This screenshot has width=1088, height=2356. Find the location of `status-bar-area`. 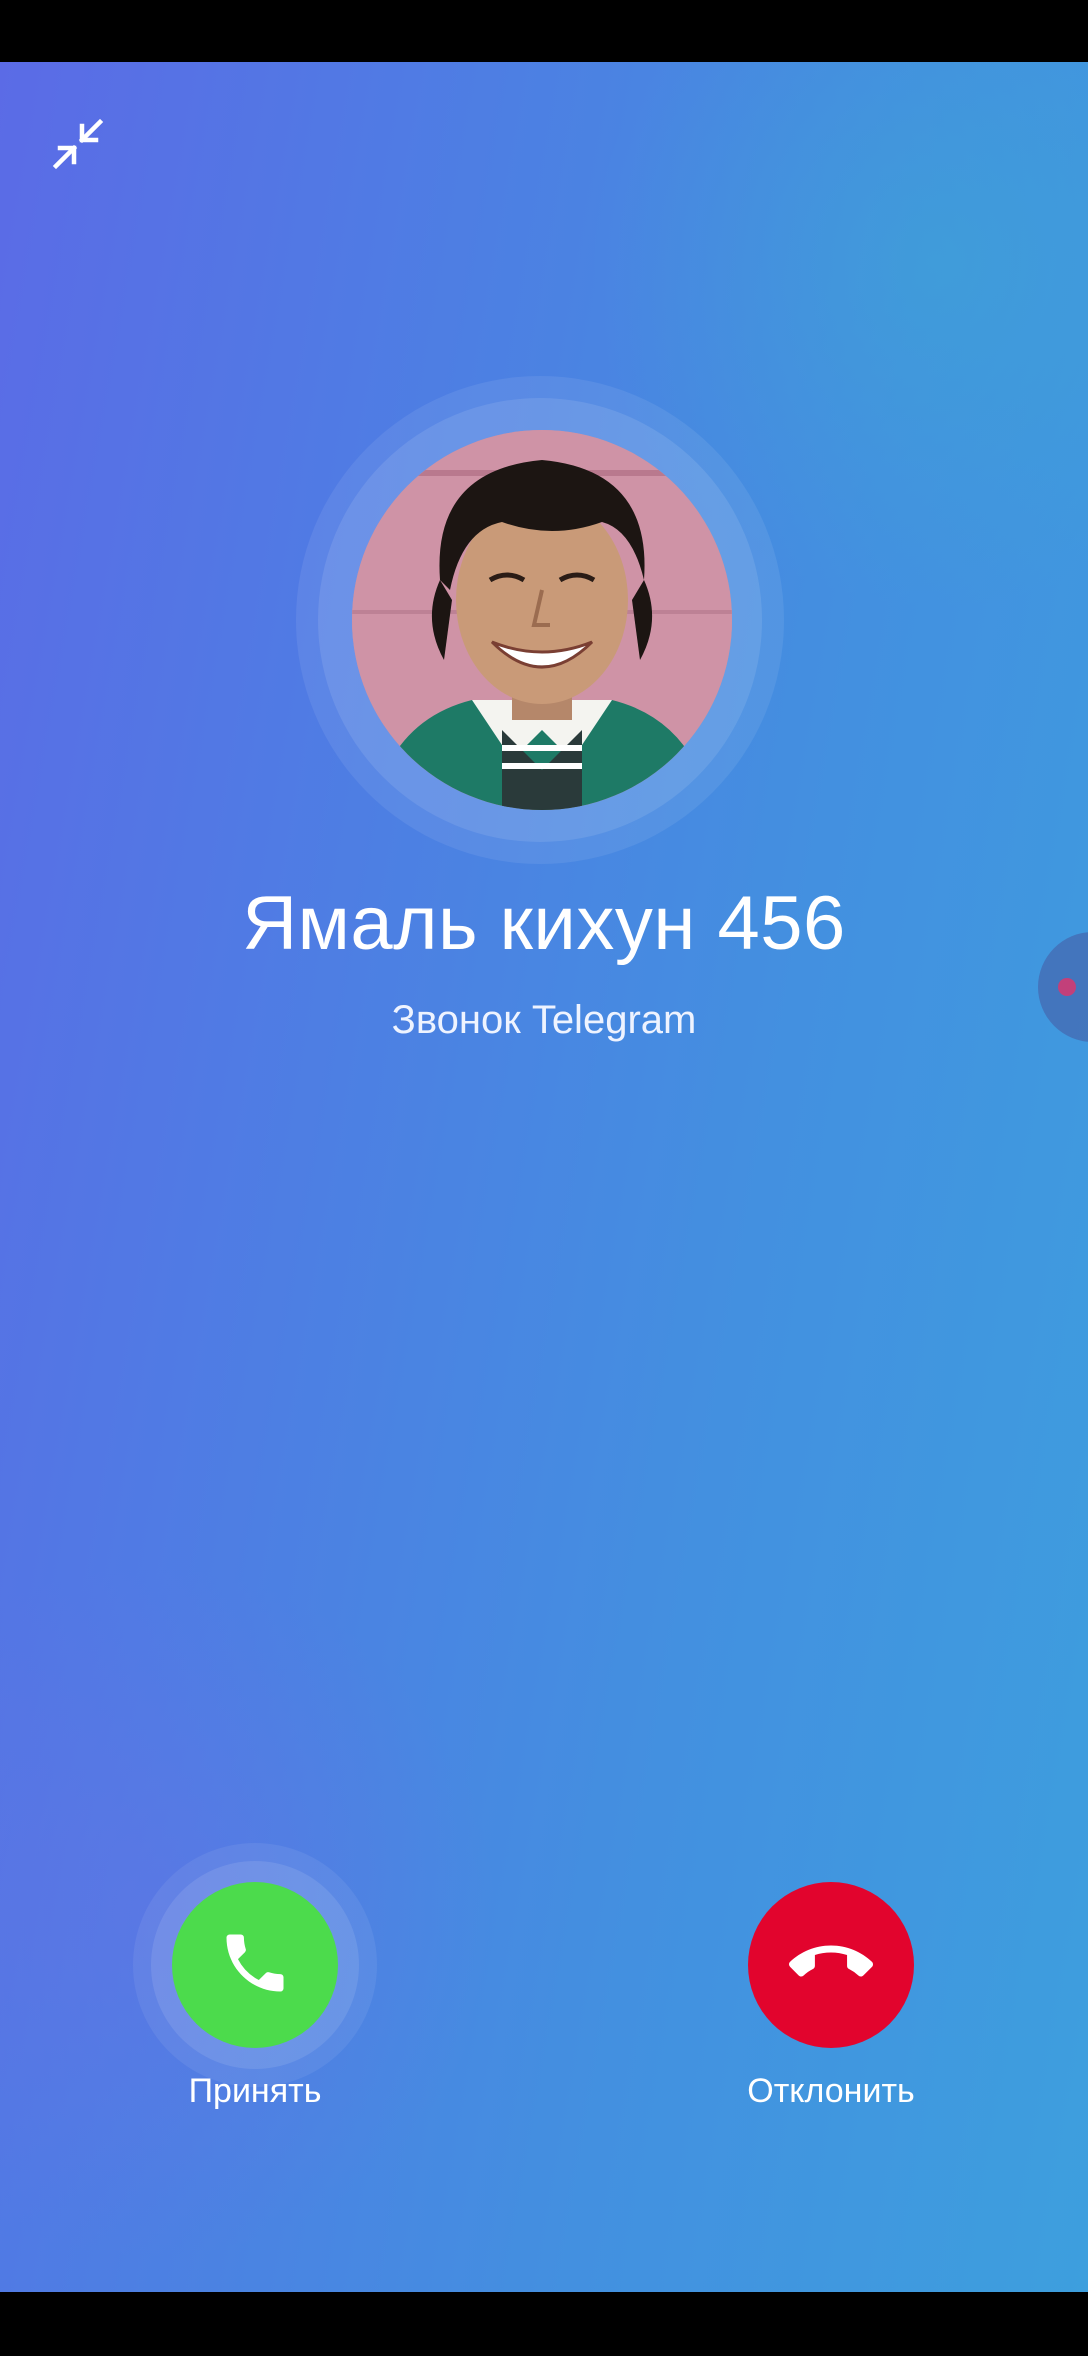

status-bar-area is located at coordinates (544, 31).